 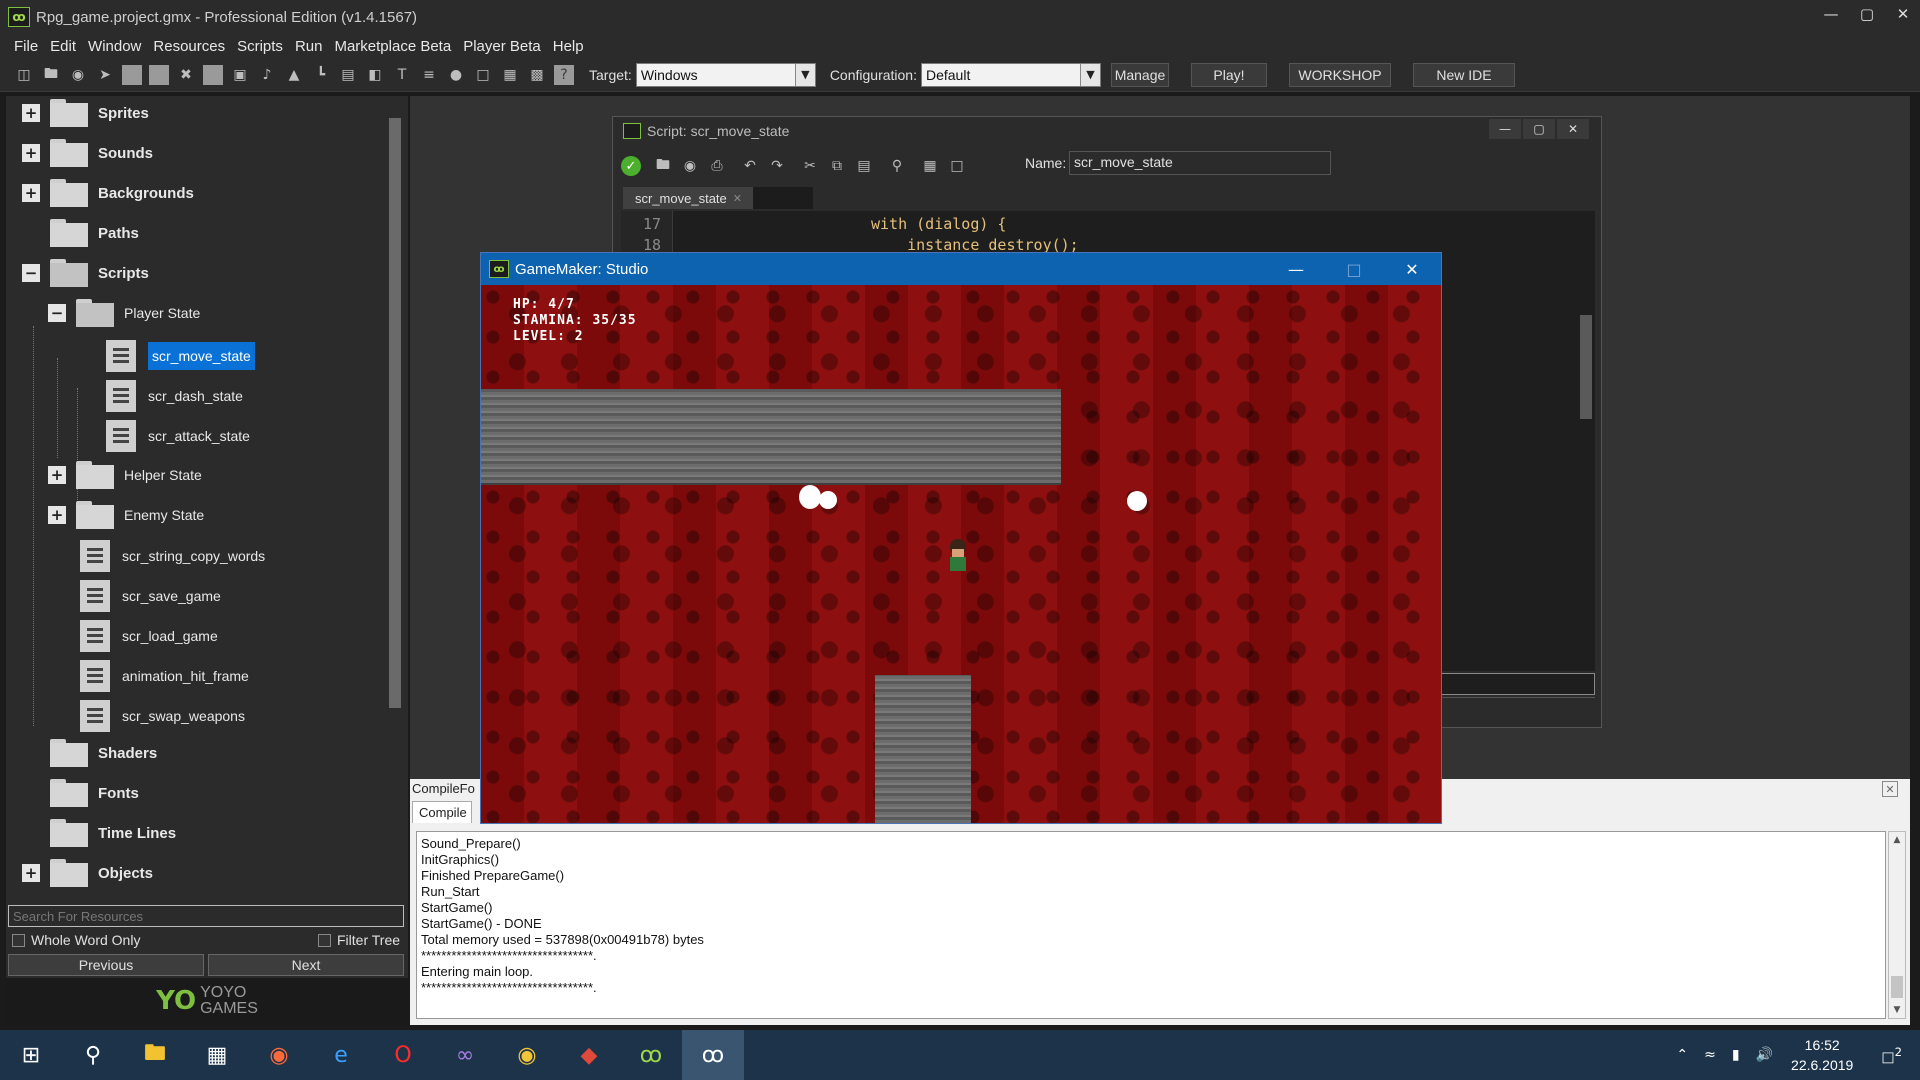 What do you see at coordinates (395, 413) in the screenshot?
I see `tree-scroll-thumb` at bounding box center [395, 413].